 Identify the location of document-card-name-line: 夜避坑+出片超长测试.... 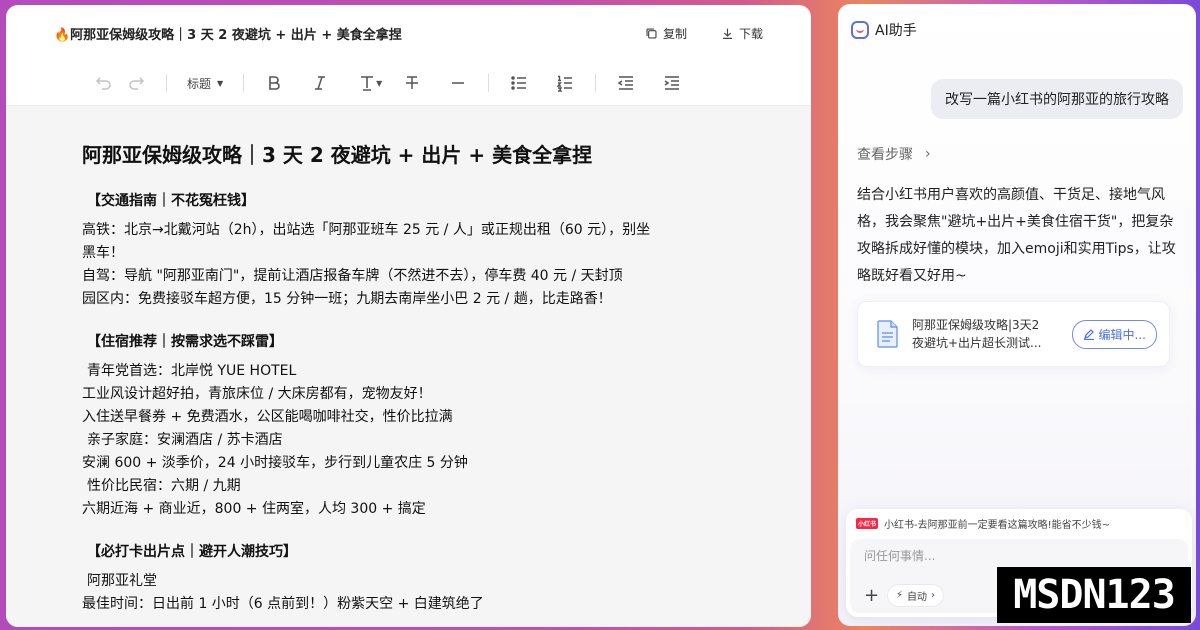
(977, 343).